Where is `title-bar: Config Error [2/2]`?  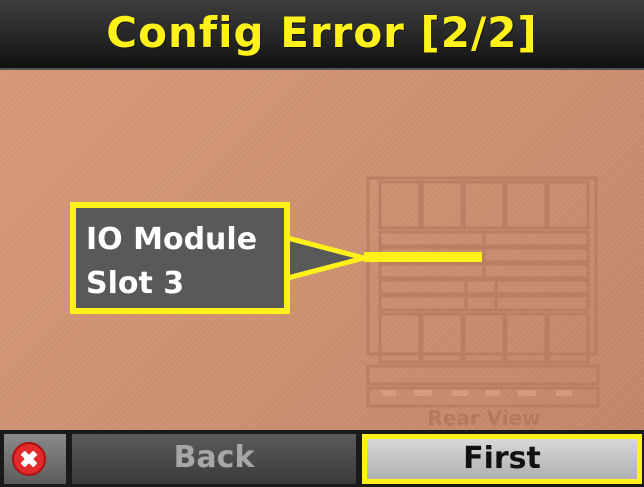
title-bar: Config Error [2/2] is located at coordinates (322, 35).